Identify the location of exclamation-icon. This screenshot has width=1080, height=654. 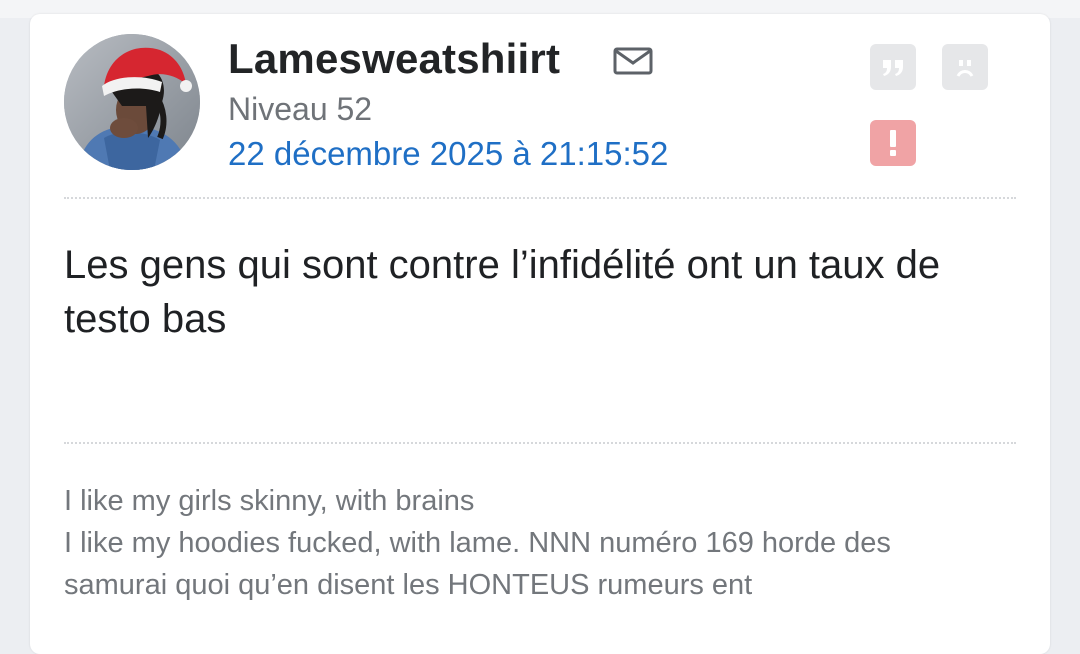
(893, 143).